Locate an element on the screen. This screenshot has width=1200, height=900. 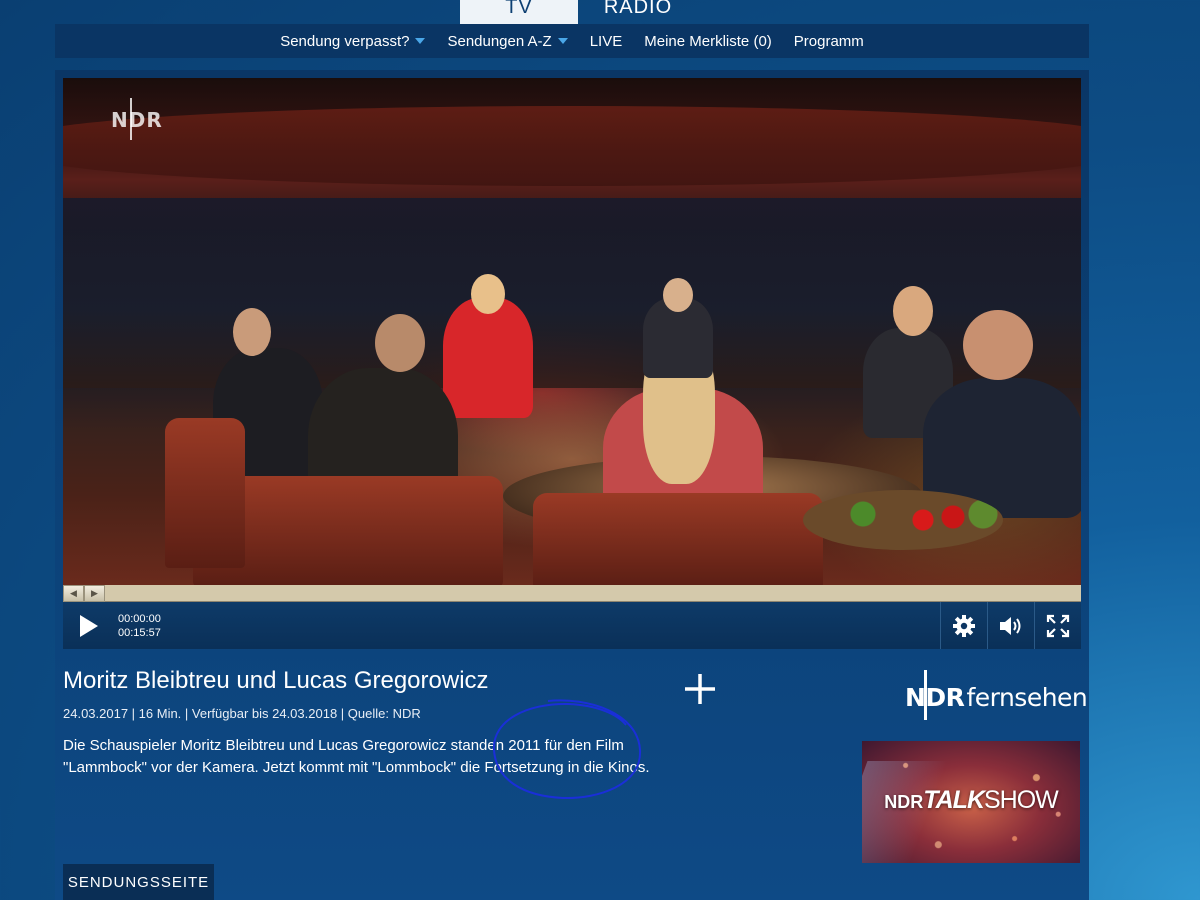
progress-bar: ◀ ▶ is located at coordinates (572, 593).